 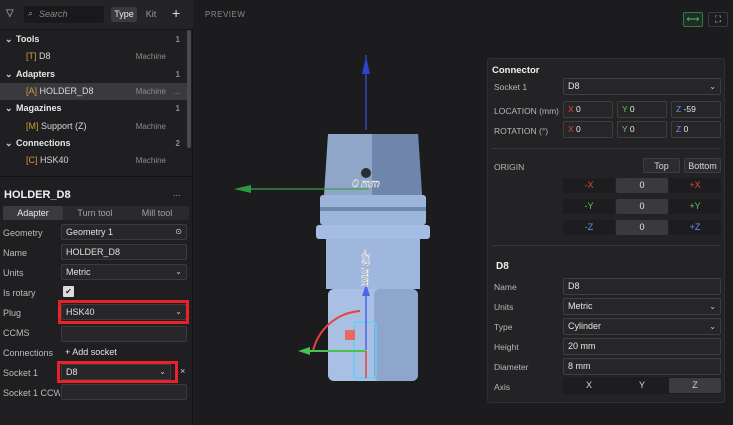 What do you see at coordinates (696, 129) in the screenshot?
I see `rotation-z-input: Z 0` at bounding box center [696, 129].